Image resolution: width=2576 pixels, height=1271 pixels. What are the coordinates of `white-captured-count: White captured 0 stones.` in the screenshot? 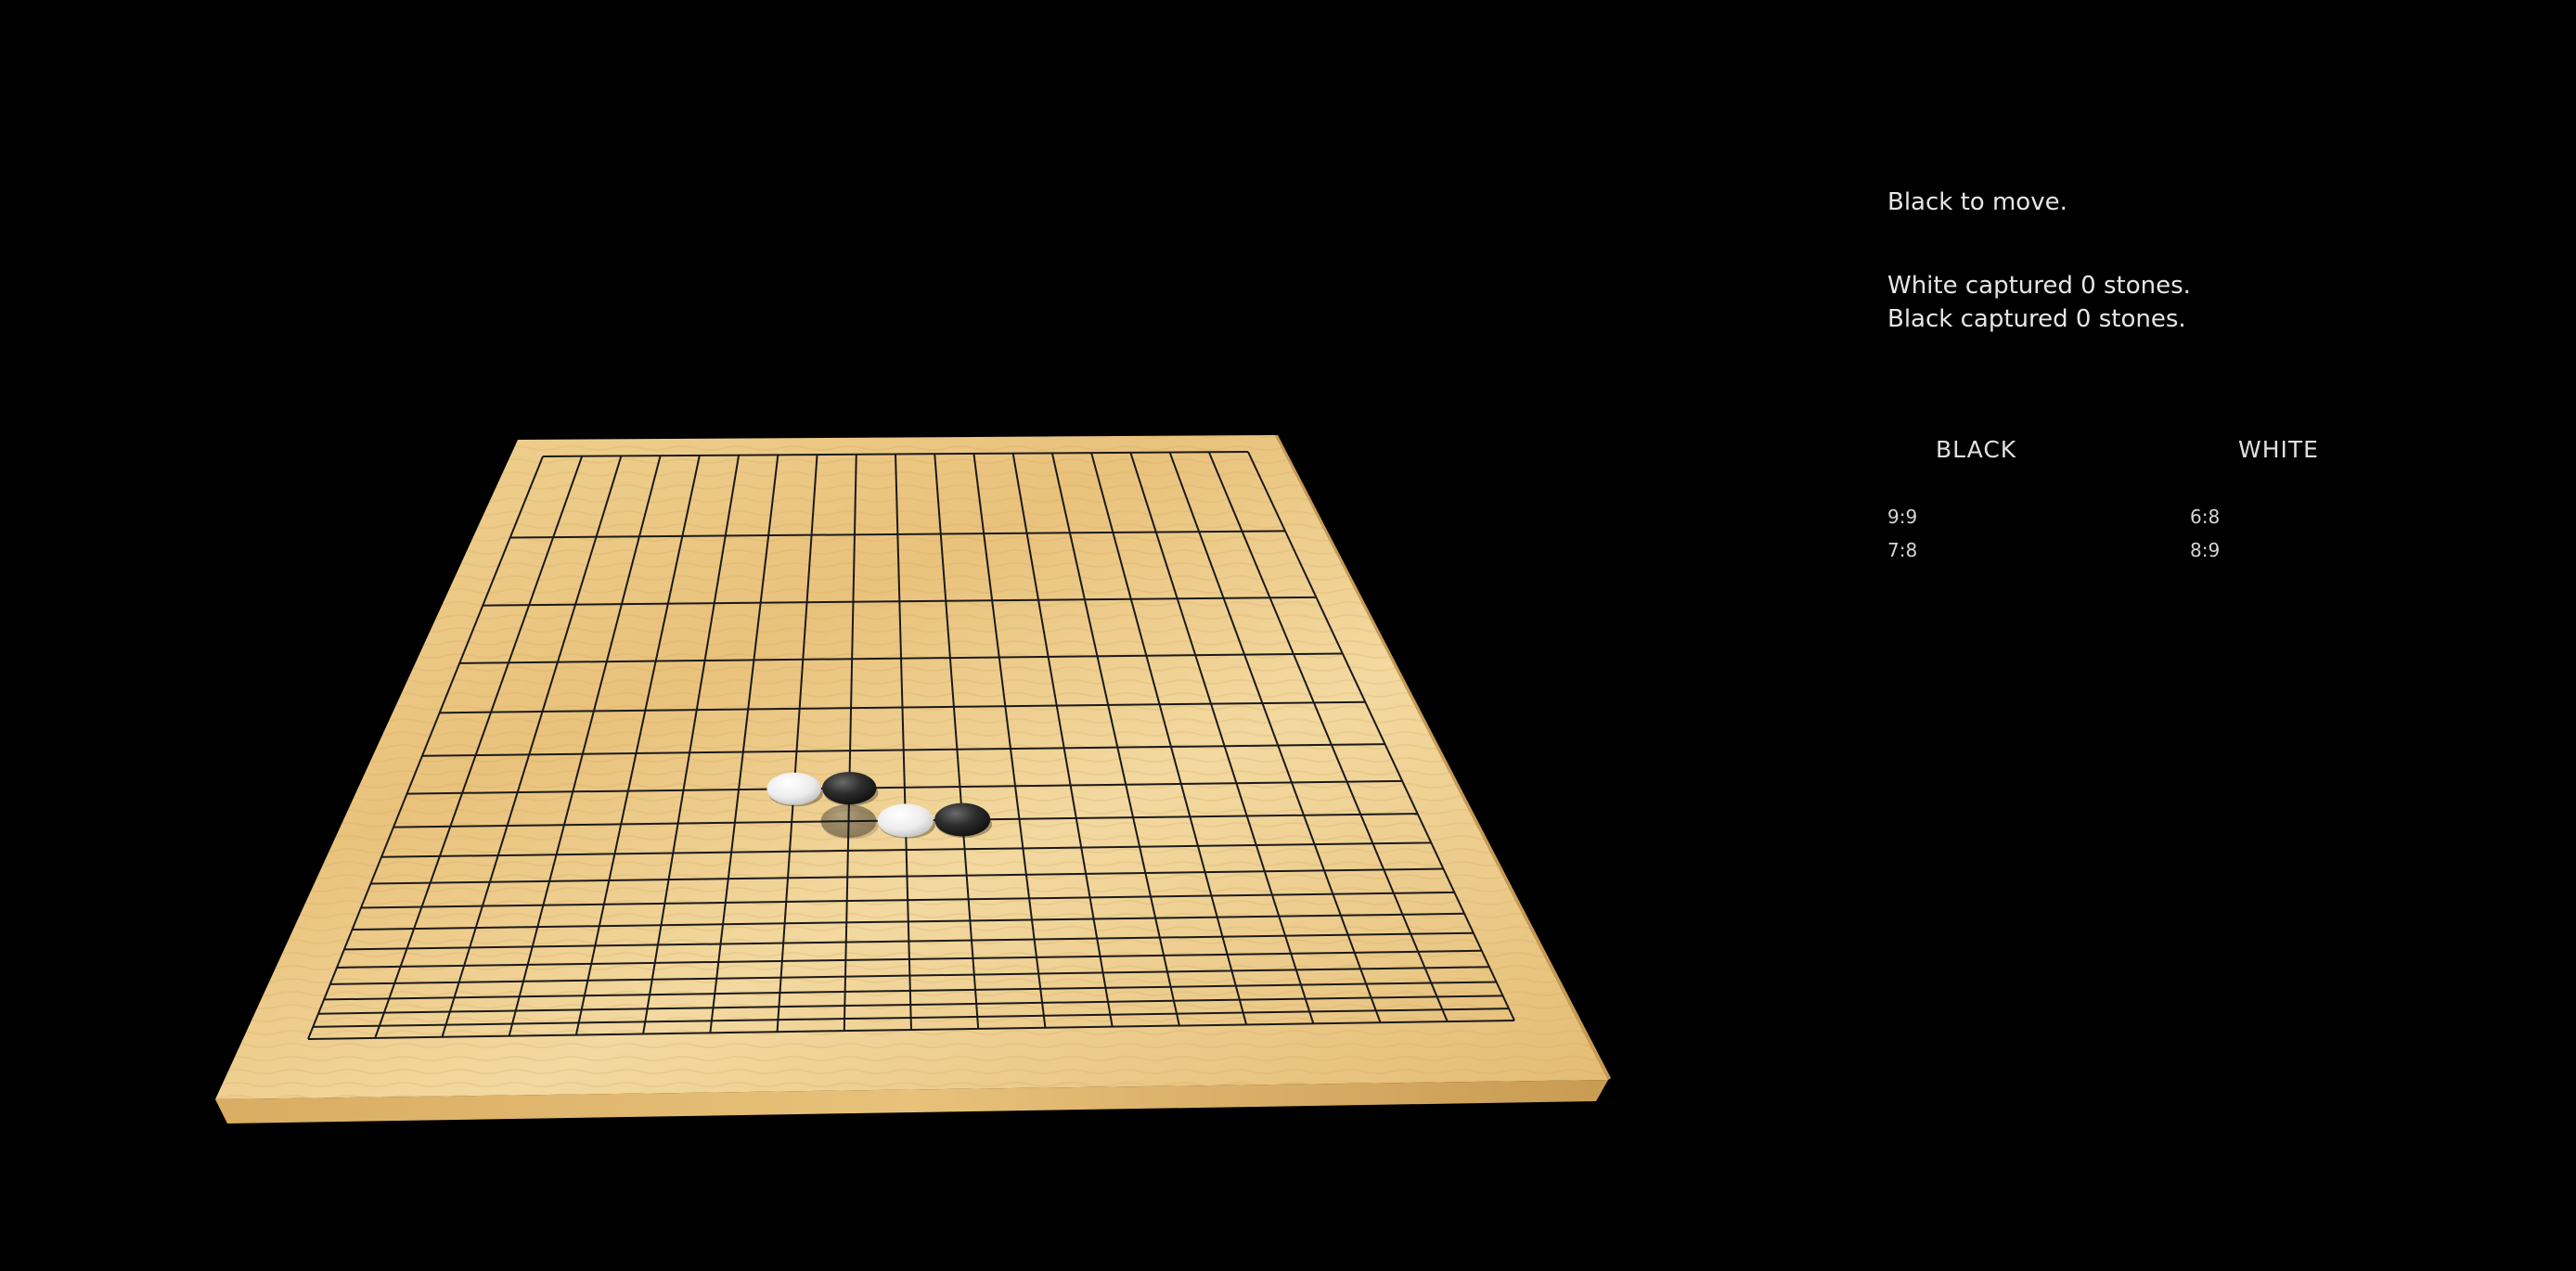 It's located at (2039, 286).